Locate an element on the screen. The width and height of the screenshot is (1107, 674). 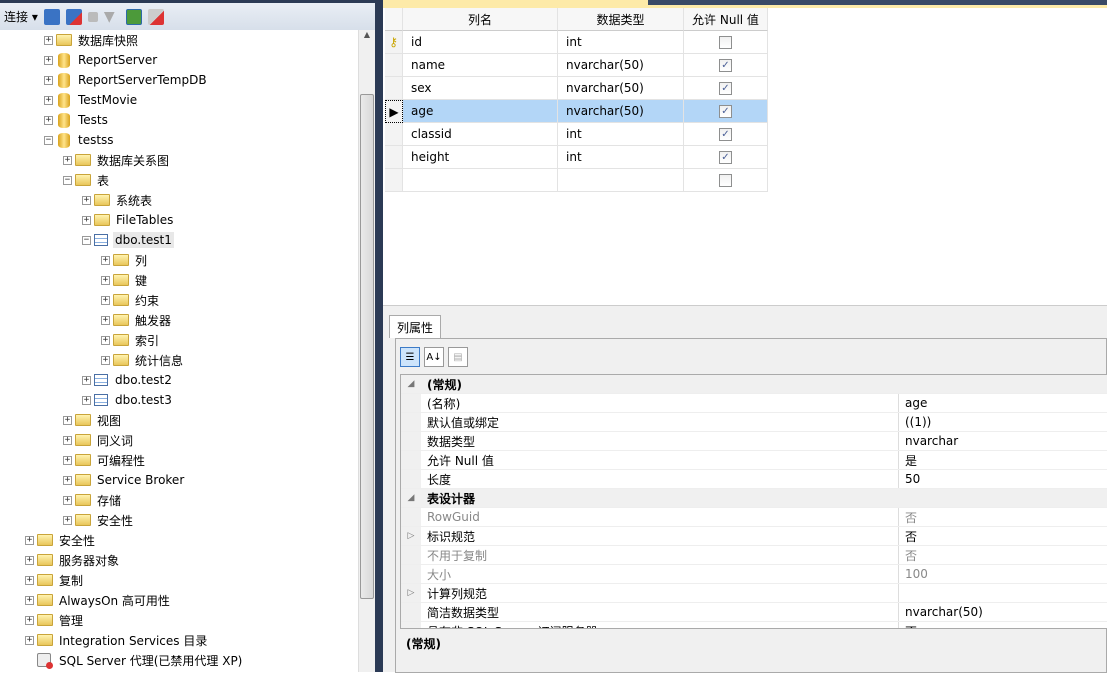
column-name-cell is located at coordinates (480, 180).